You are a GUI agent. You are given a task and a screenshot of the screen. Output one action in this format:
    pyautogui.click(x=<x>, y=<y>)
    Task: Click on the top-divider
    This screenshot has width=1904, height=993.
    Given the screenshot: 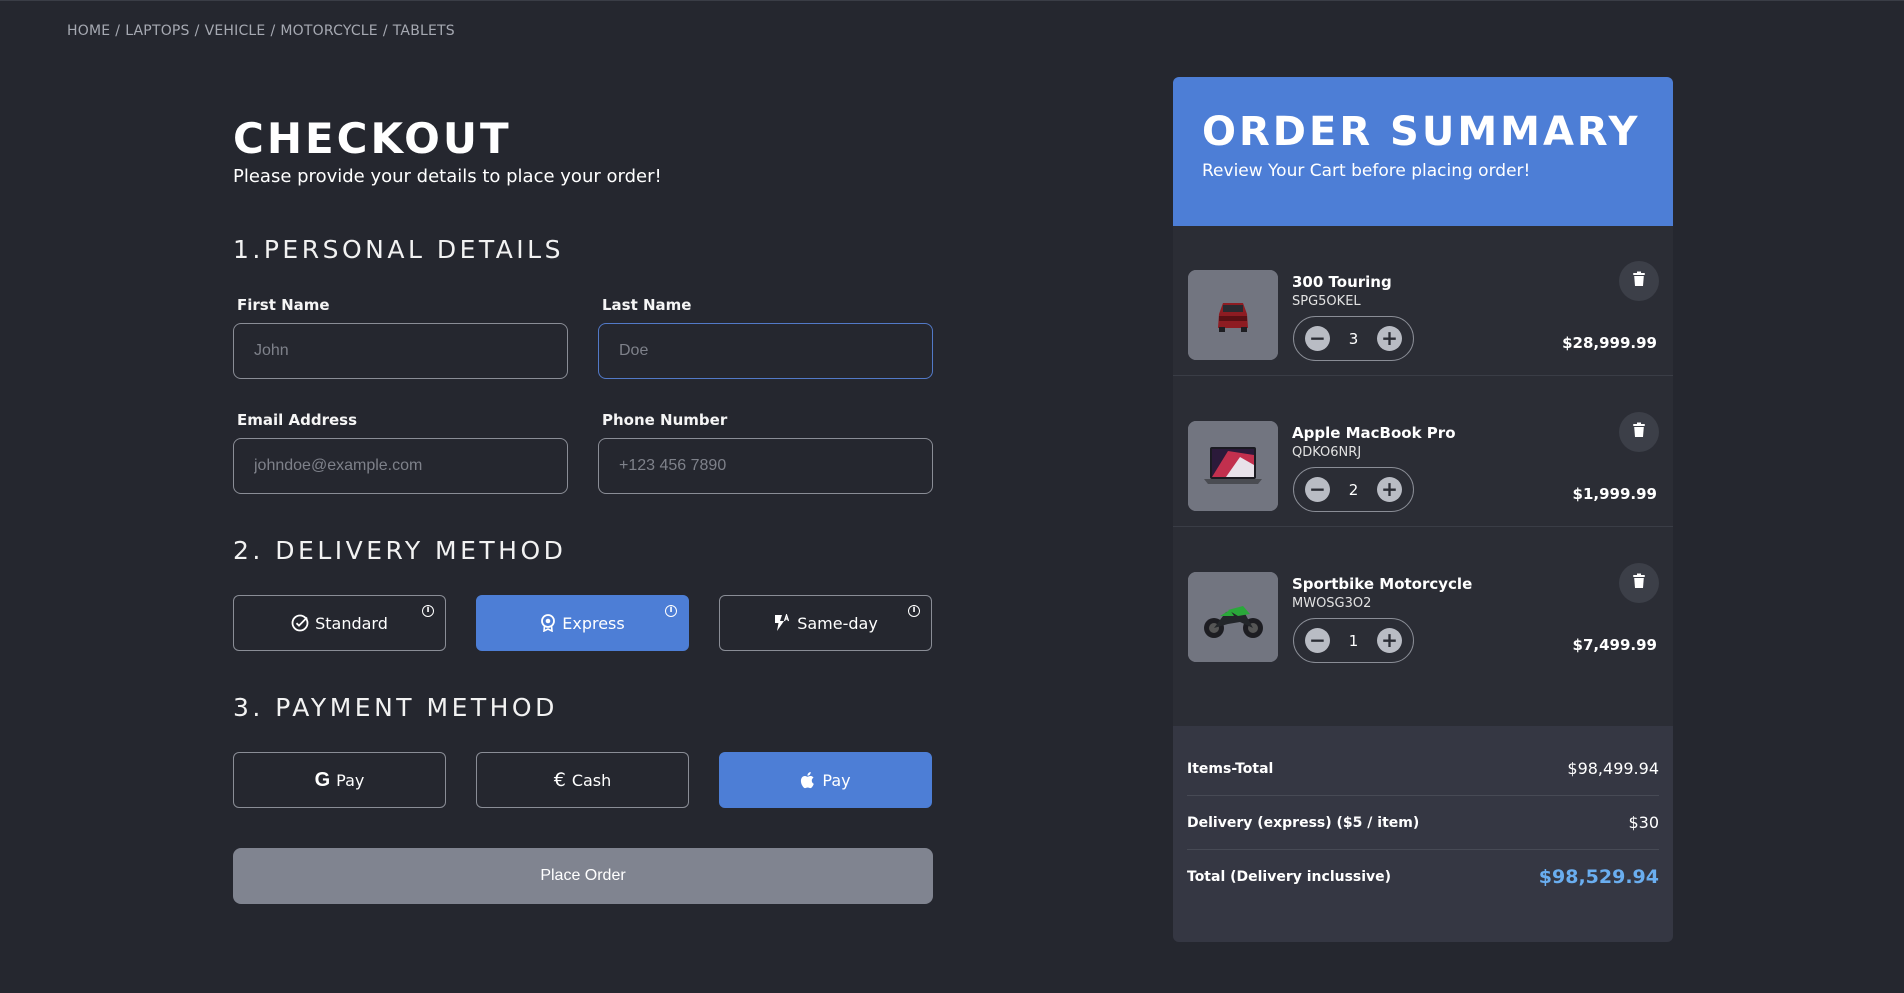 What is the action you would take?
    pyautogui.click(x=952, y=0)
    